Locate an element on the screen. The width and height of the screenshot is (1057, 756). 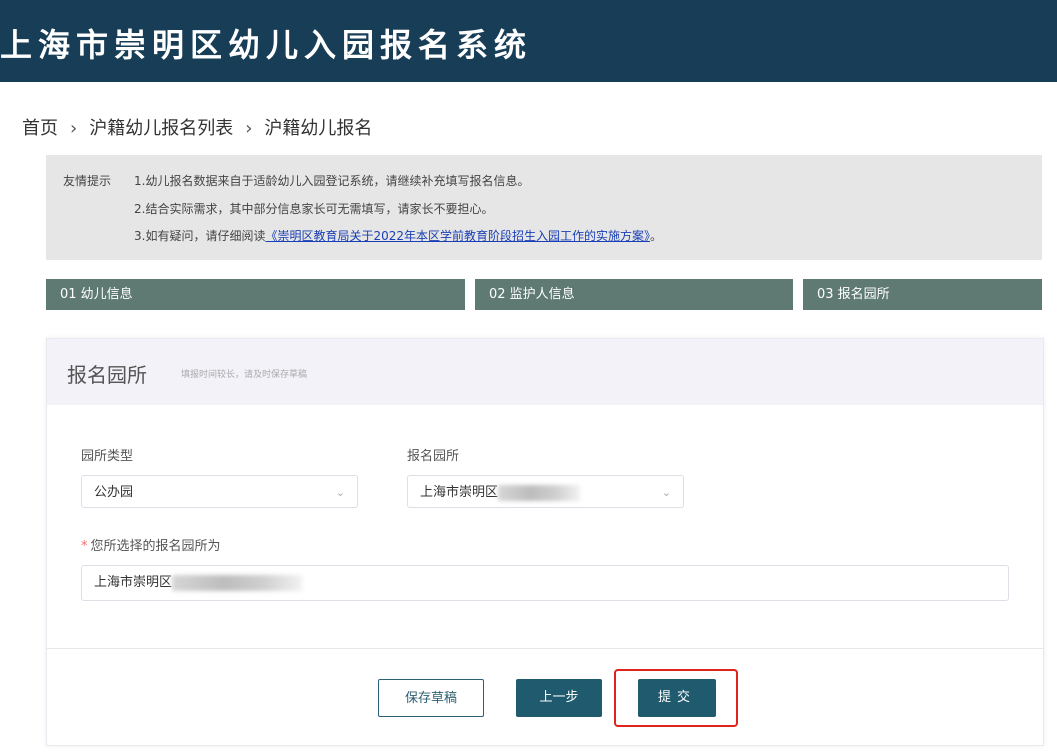
notice-line-1: 1.幼儿报名数据来自于适龄幼儿入园登记系统，请继续补充填写报名信息。 is located at coordinates (332, 181).